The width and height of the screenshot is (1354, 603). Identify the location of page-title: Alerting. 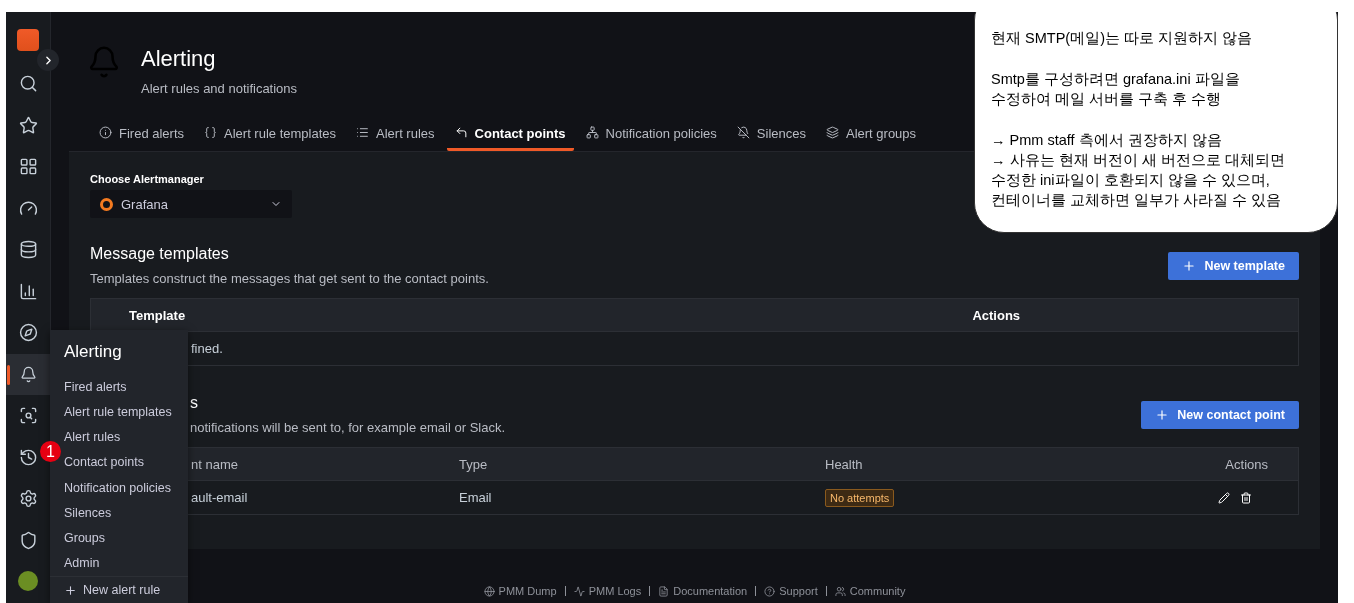
(179, 59).